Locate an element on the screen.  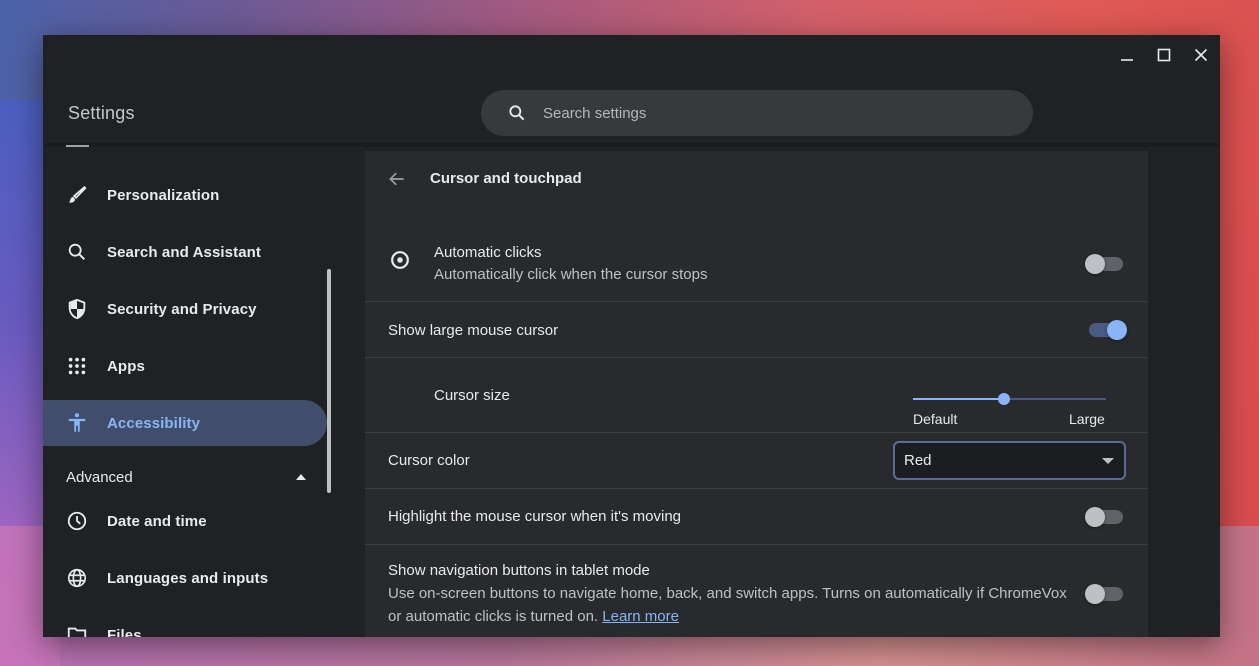
page-title: Cursor and touchpad is located at coordinates (506, 178).